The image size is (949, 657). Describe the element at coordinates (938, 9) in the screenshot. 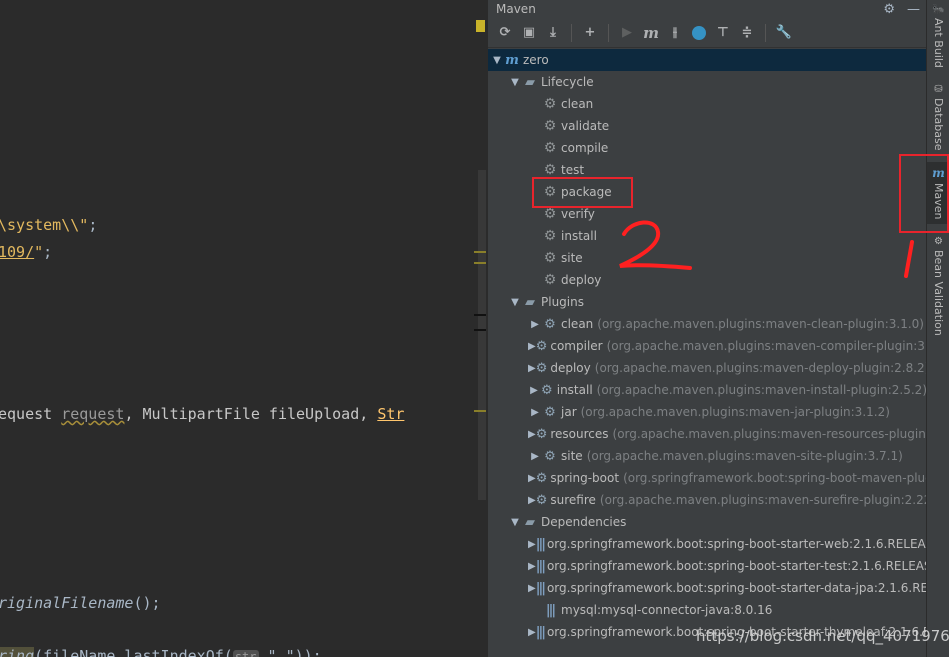

I see `ant-icon: 🐜` at that location.